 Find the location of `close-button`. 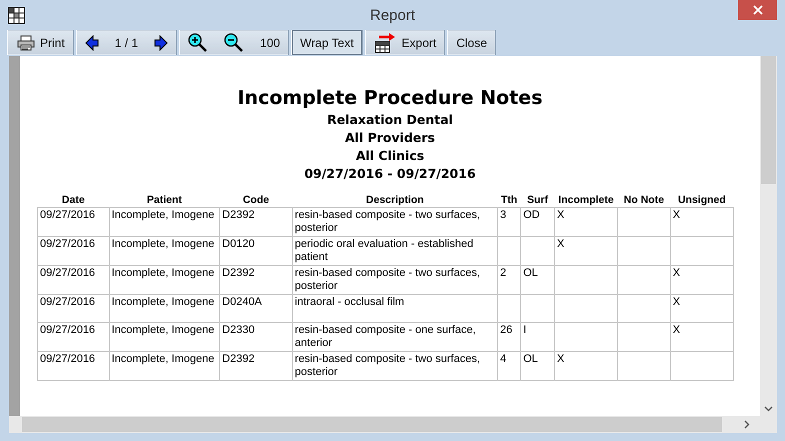

close-button is located at coordinates (757, 10).